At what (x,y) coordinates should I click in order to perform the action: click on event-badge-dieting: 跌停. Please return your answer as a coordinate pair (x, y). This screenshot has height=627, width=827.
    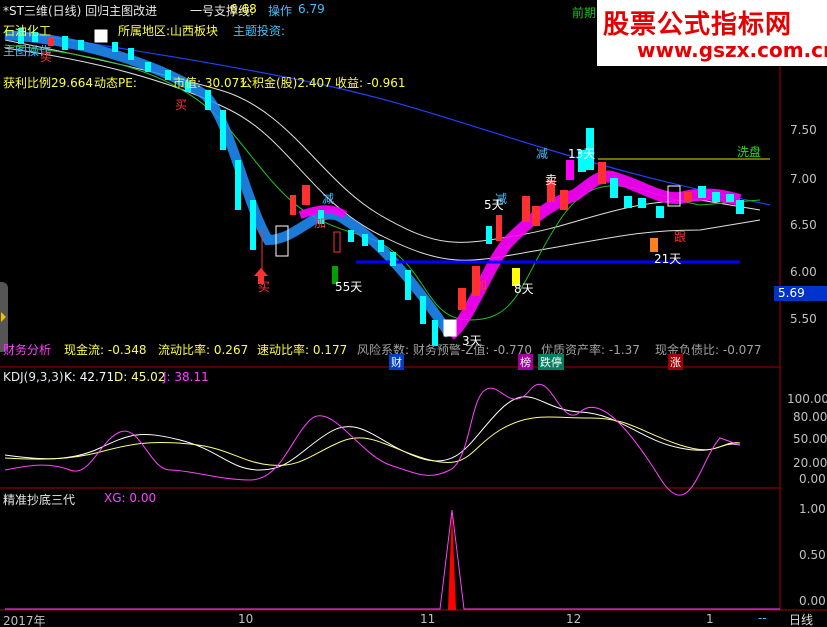
    Looking at the image, I should click on (551, 362).